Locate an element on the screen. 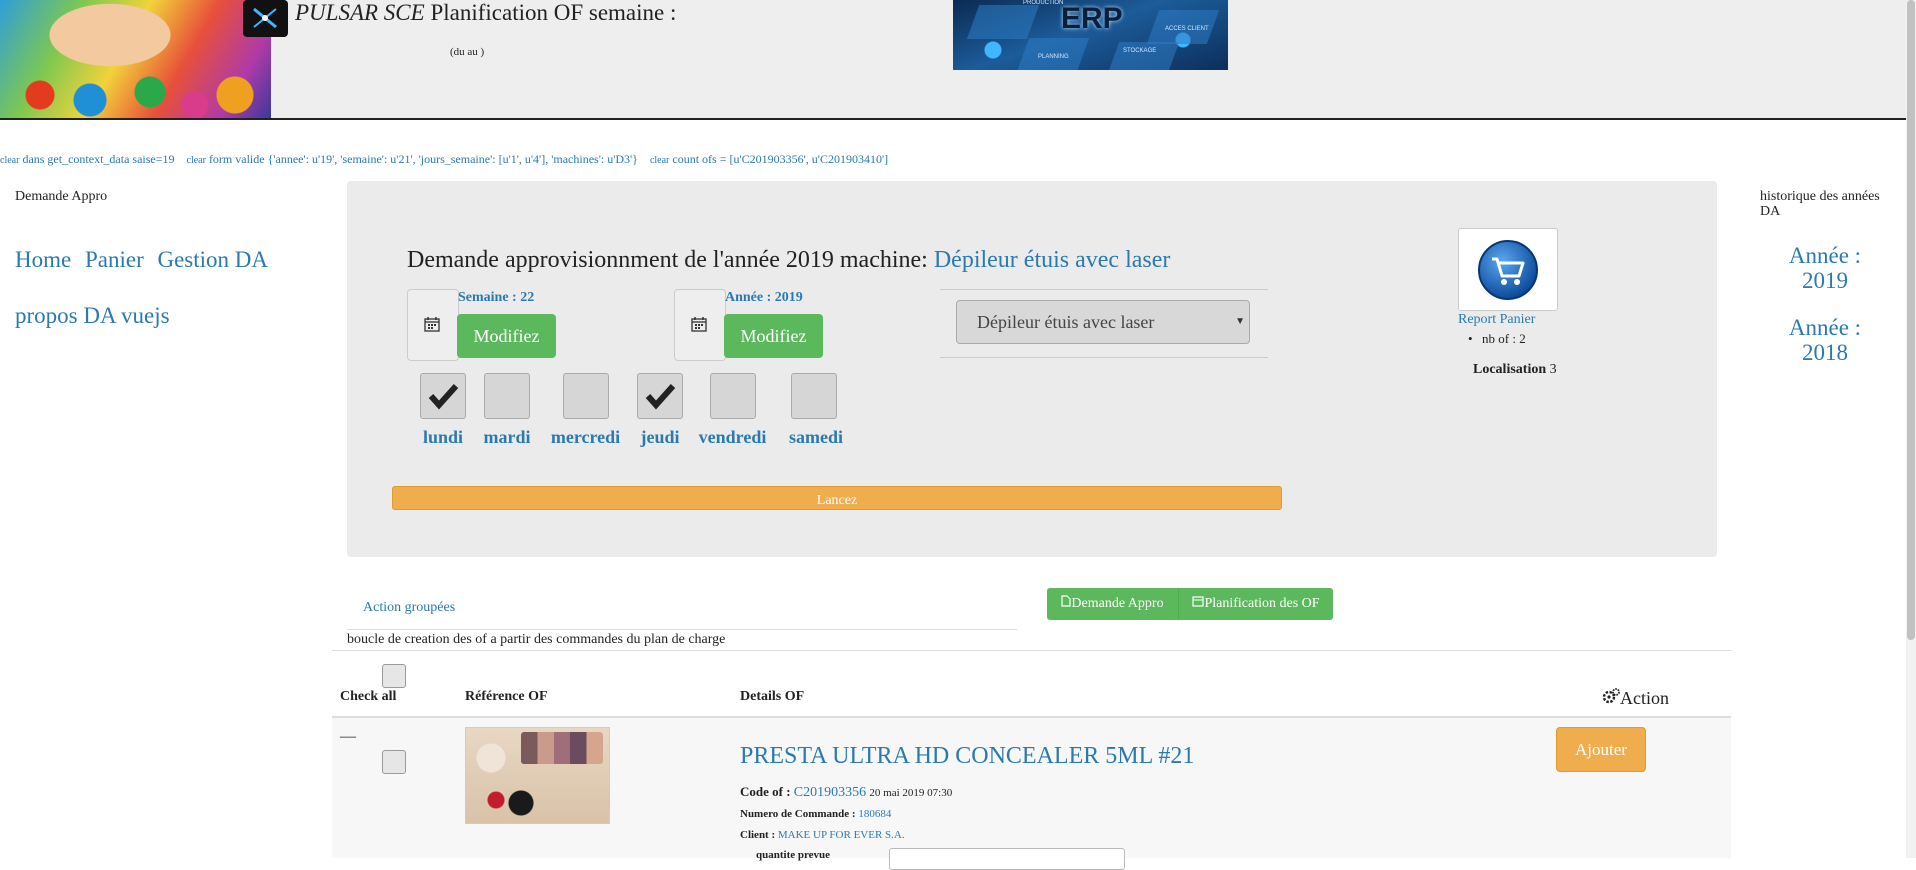 This screenshot has width=1916, height=870. code-of-link: C201903356 is located at coordinates (830, 792).